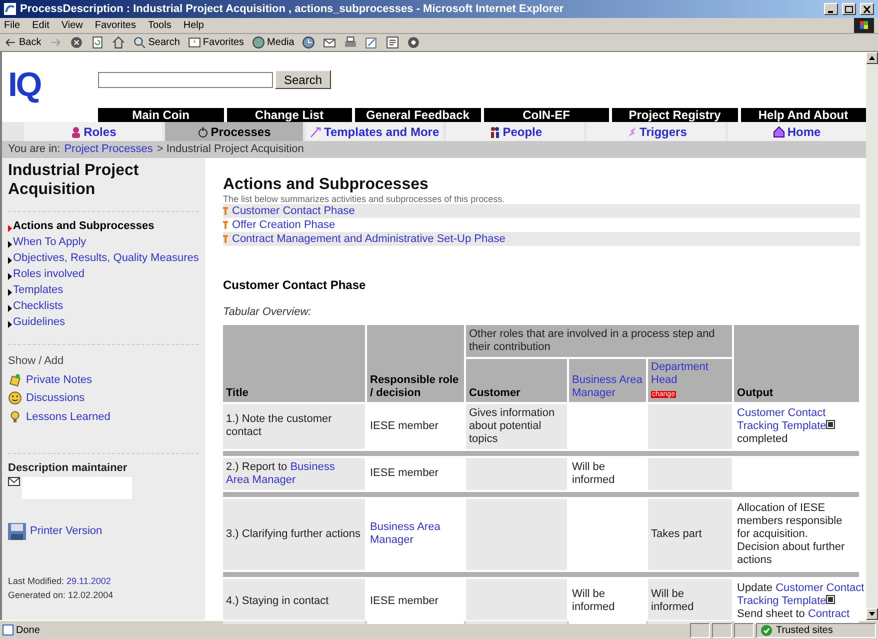 The width and height of the screenshot is (878, 639). Describe the element at coordinates (281, 467) in the screenshot. I see `cell-text: 2.) Report to Business` at that location.